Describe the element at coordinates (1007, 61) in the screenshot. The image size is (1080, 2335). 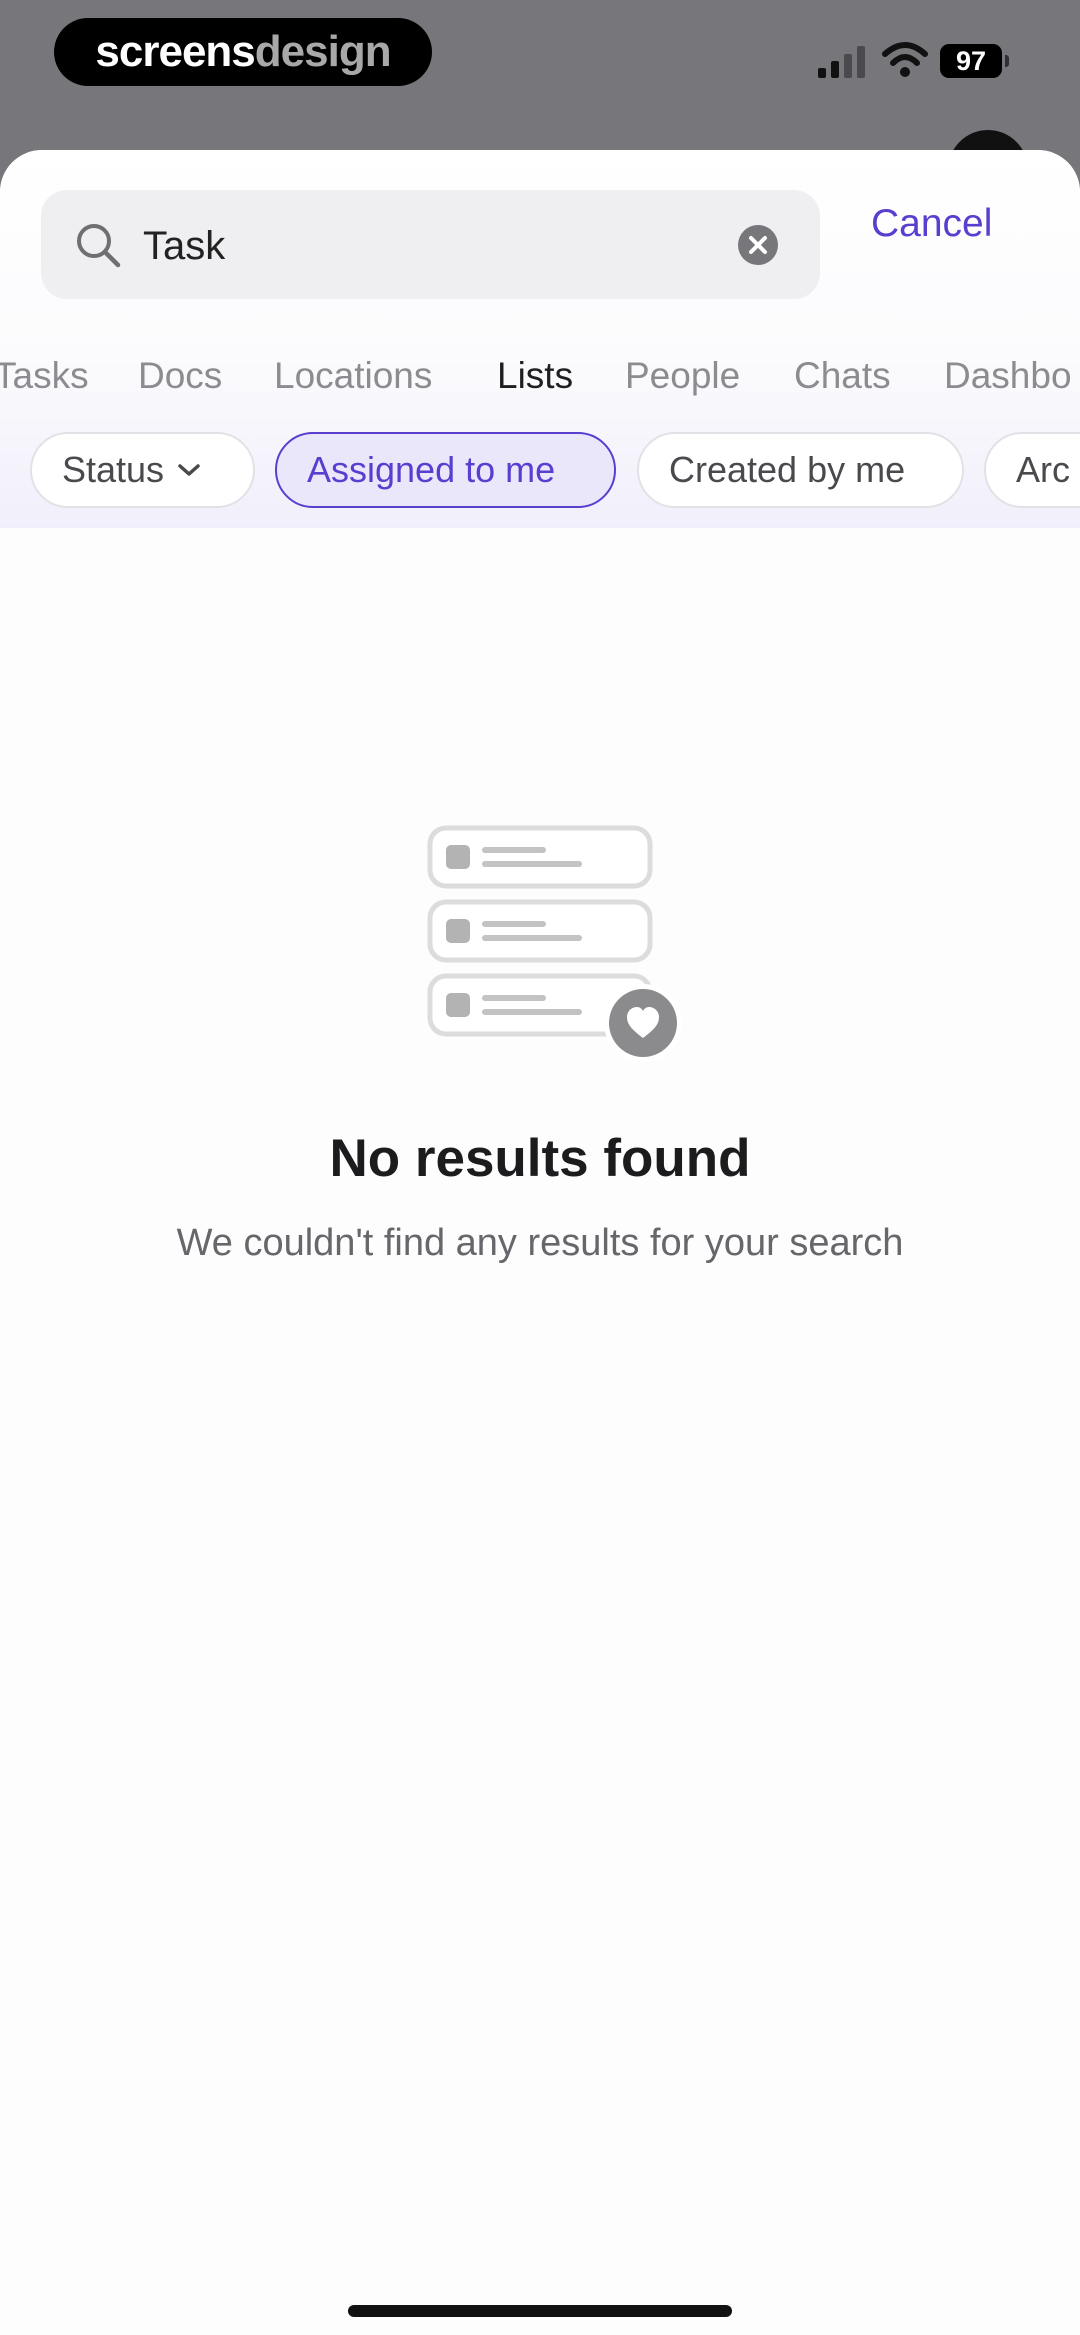
I see `battery-tip` at that location.